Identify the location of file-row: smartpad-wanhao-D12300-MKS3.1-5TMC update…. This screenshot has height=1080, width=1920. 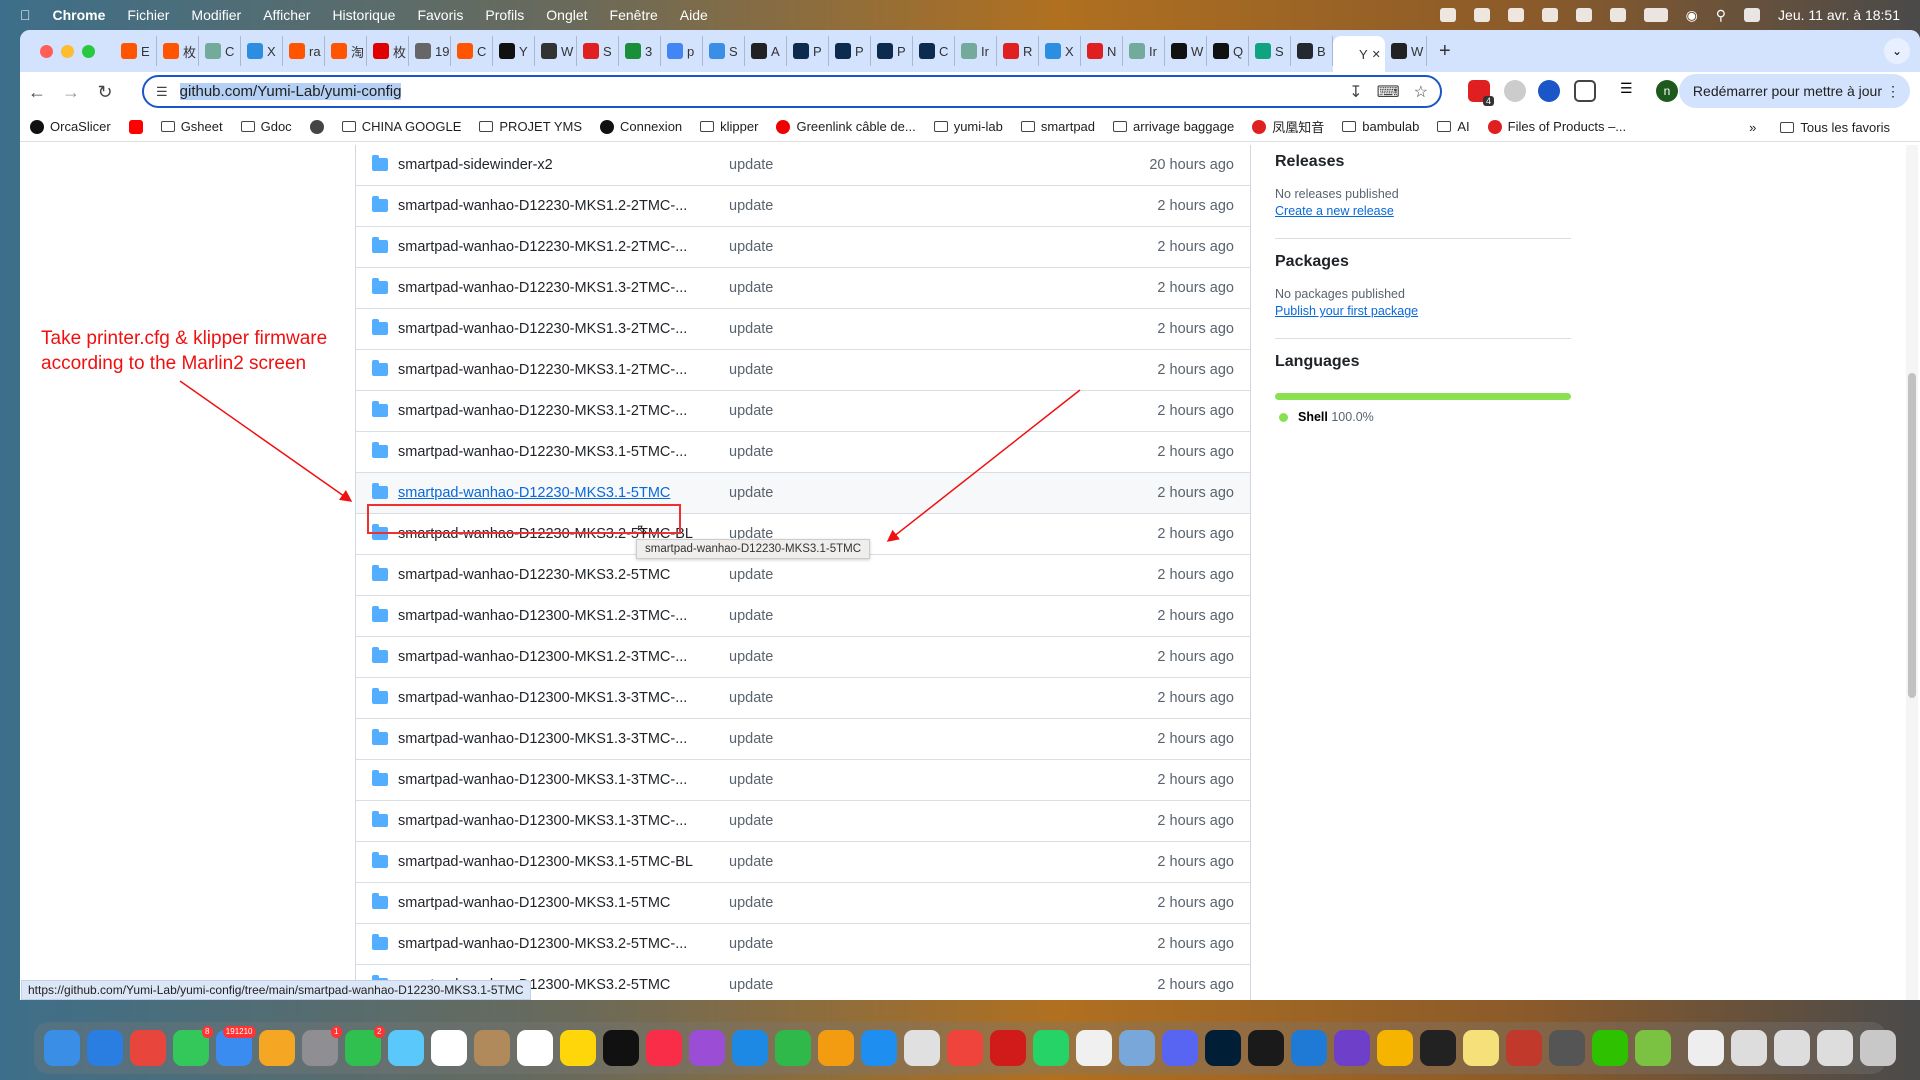
(803, 903).